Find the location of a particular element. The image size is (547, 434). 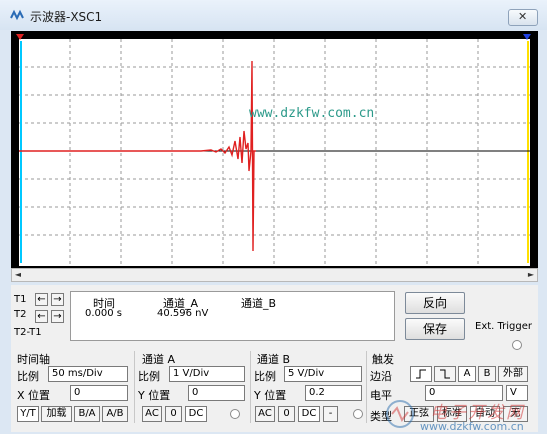

channel-b-ypos-field: 0.2 is located at coordinates (333, 393).